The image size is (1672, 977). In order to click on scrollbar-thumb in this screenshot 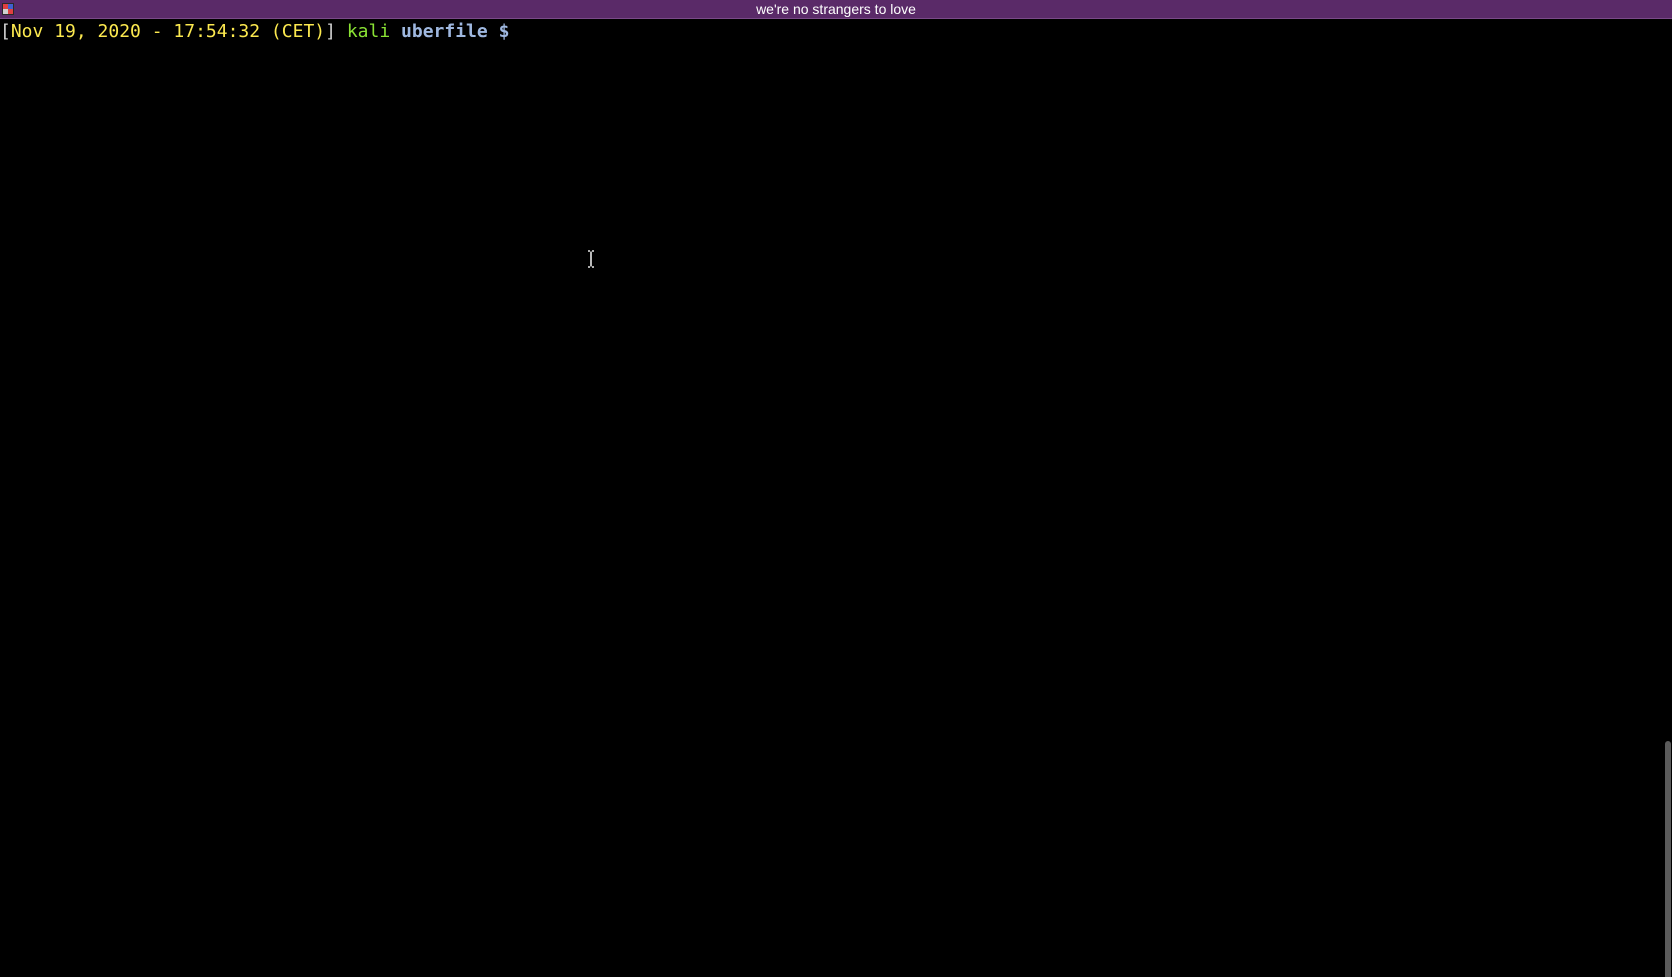, I will do `click(1668, 859)`.